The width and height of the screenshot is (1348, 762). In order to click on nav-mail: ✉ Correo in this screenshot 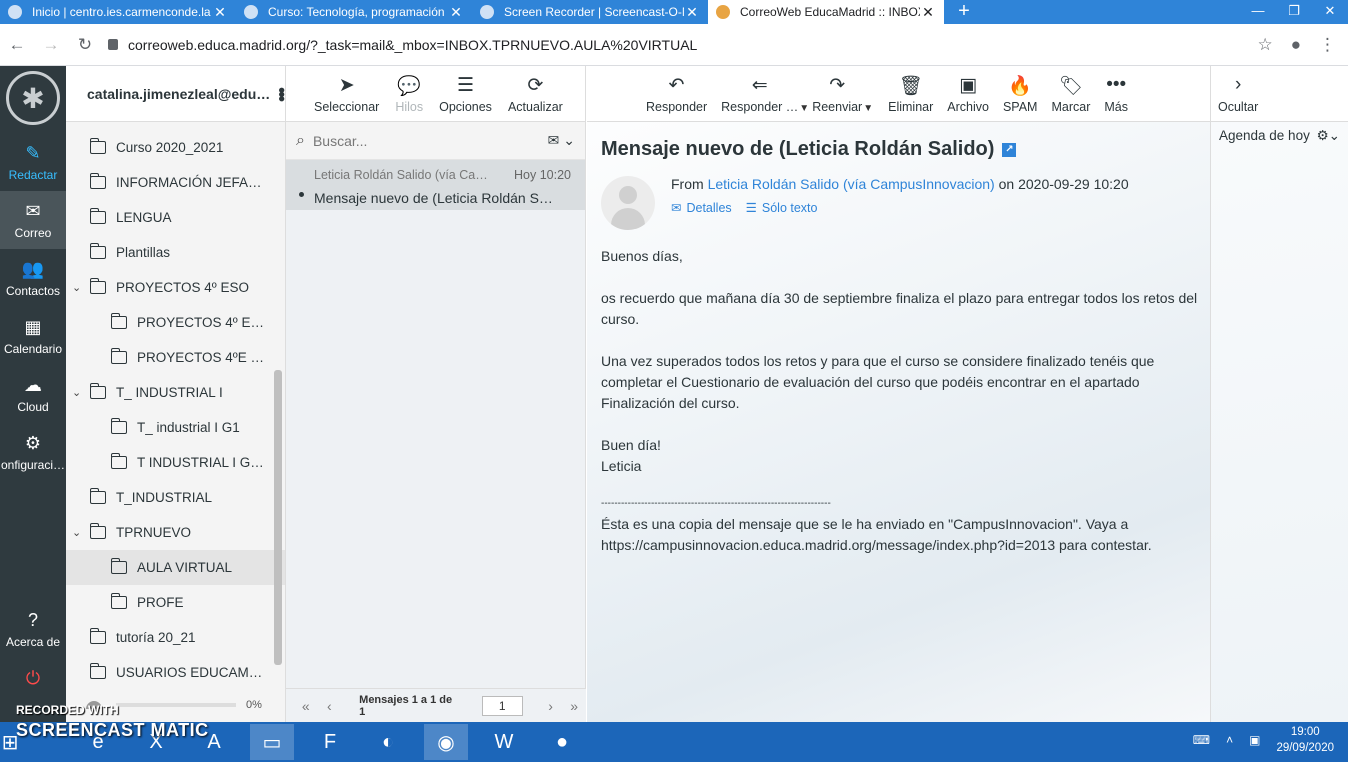, I will do `click(33, 220)`.